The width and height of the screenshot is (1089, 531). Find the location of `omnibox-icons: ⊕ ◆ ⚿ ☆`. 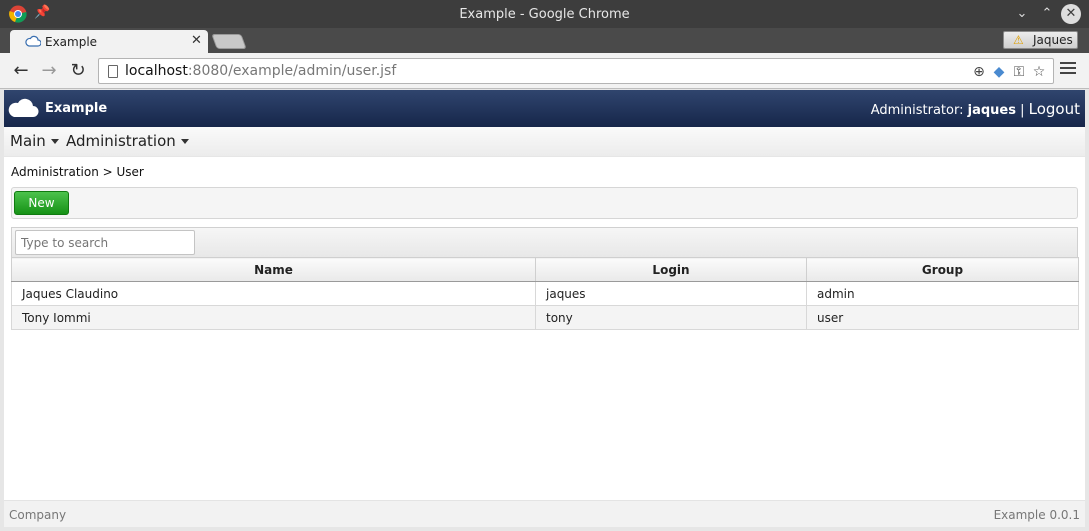

omnibox-icons: ⊕ ◆ ⚿ ☆ is located at coordinates (1009, 72).